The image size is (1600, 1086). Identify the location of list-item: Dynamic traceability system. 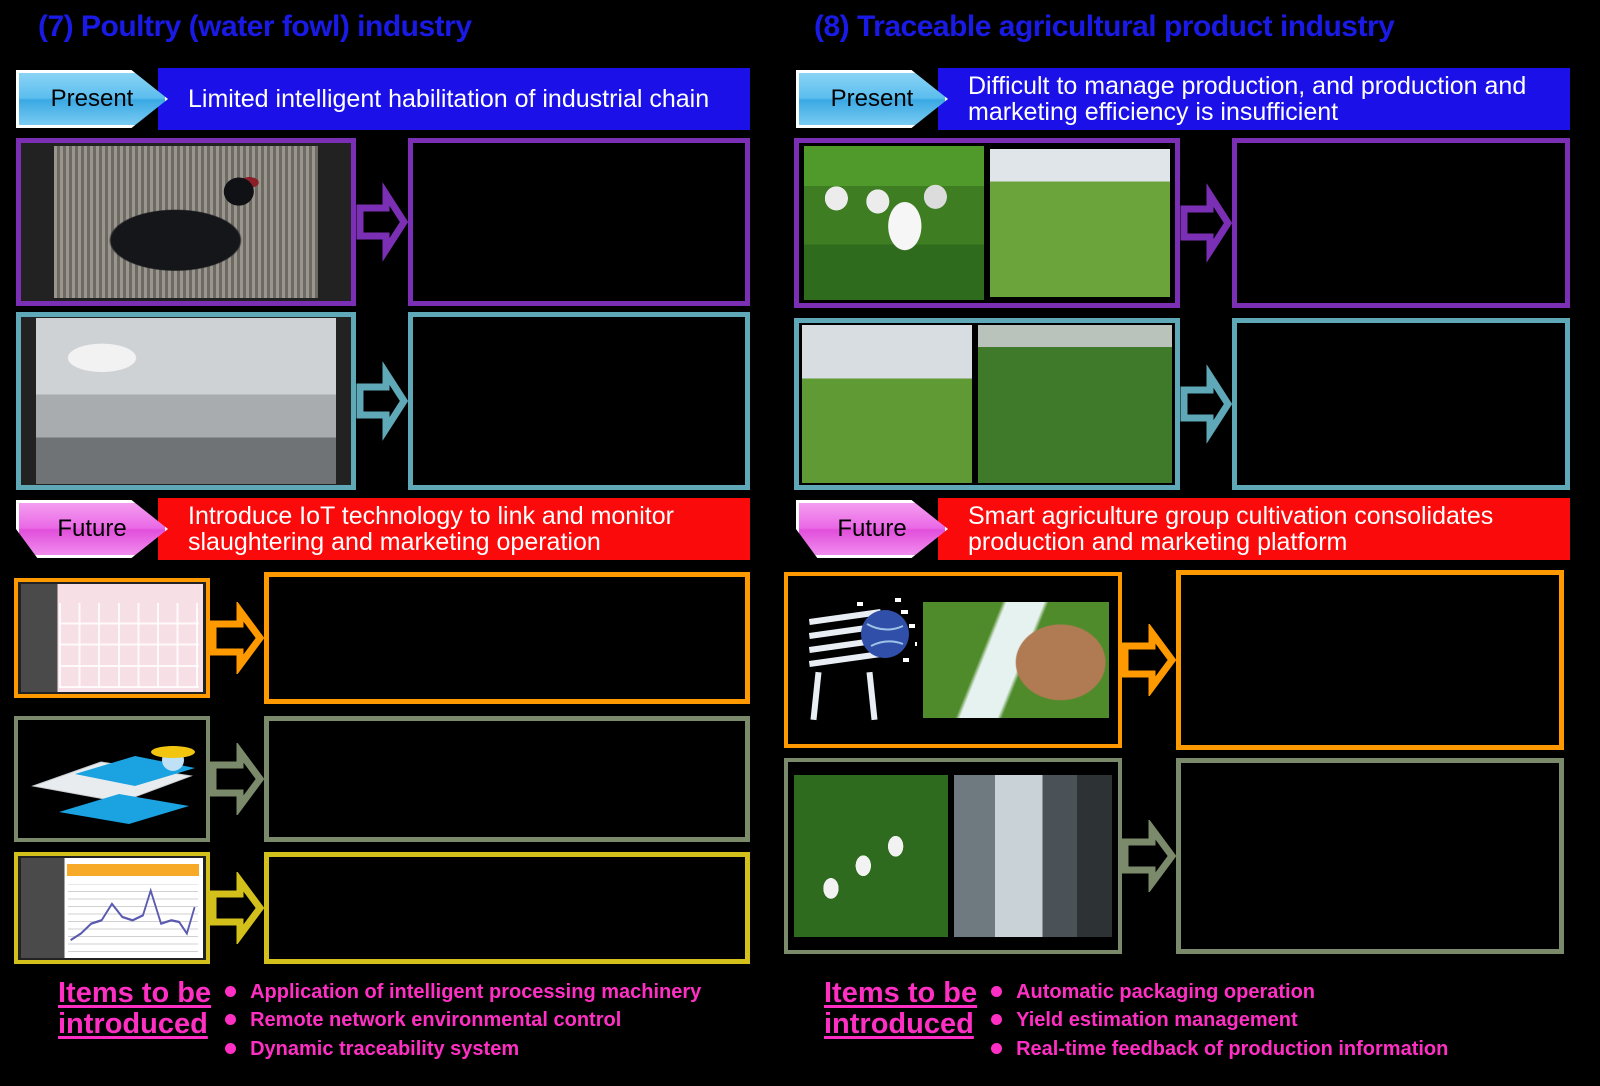
(463, 1049).